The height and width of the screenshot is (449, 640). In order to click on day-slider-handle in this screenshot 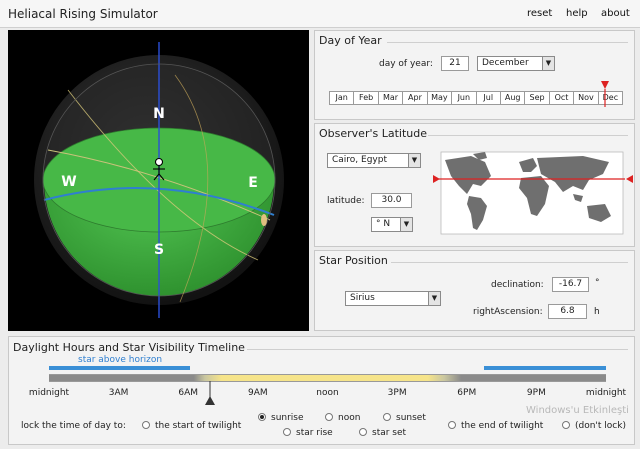, I will do `click(605, 92)`.